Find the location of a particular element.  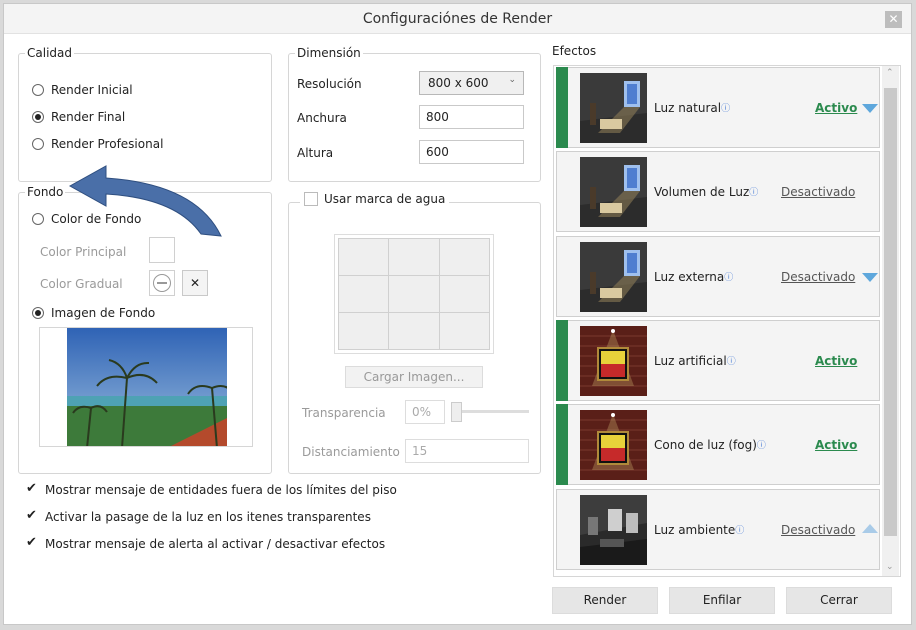

distance-input: 15 is located at coordinates (467, 451).